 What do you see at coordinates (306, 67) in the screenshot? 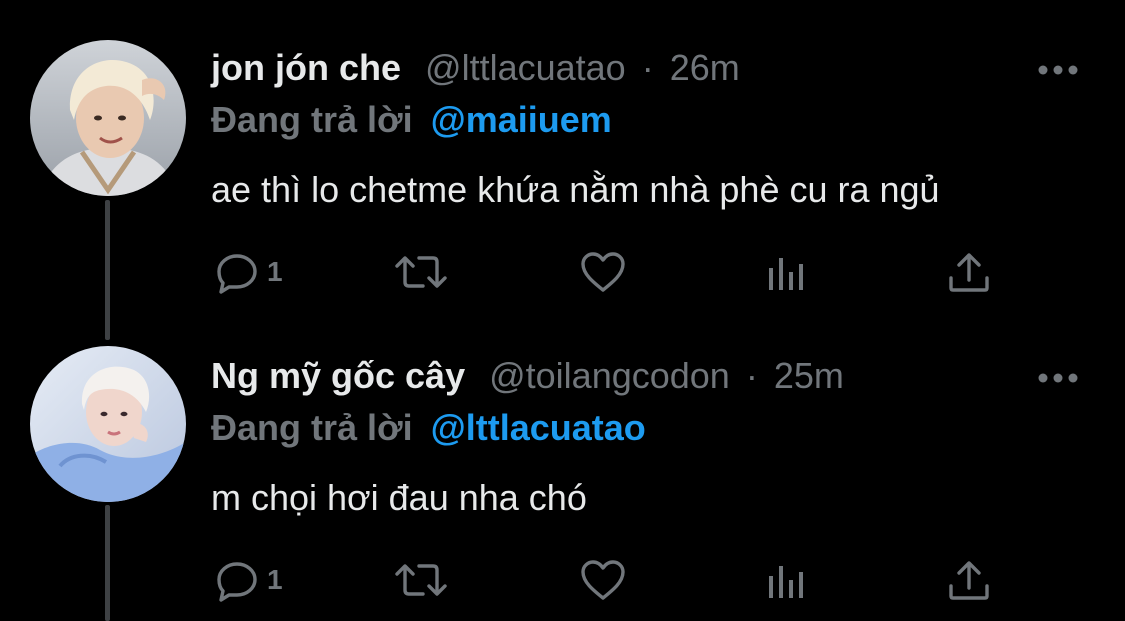
I see `display-name: jon jón che` at bounding box center [306, 67].